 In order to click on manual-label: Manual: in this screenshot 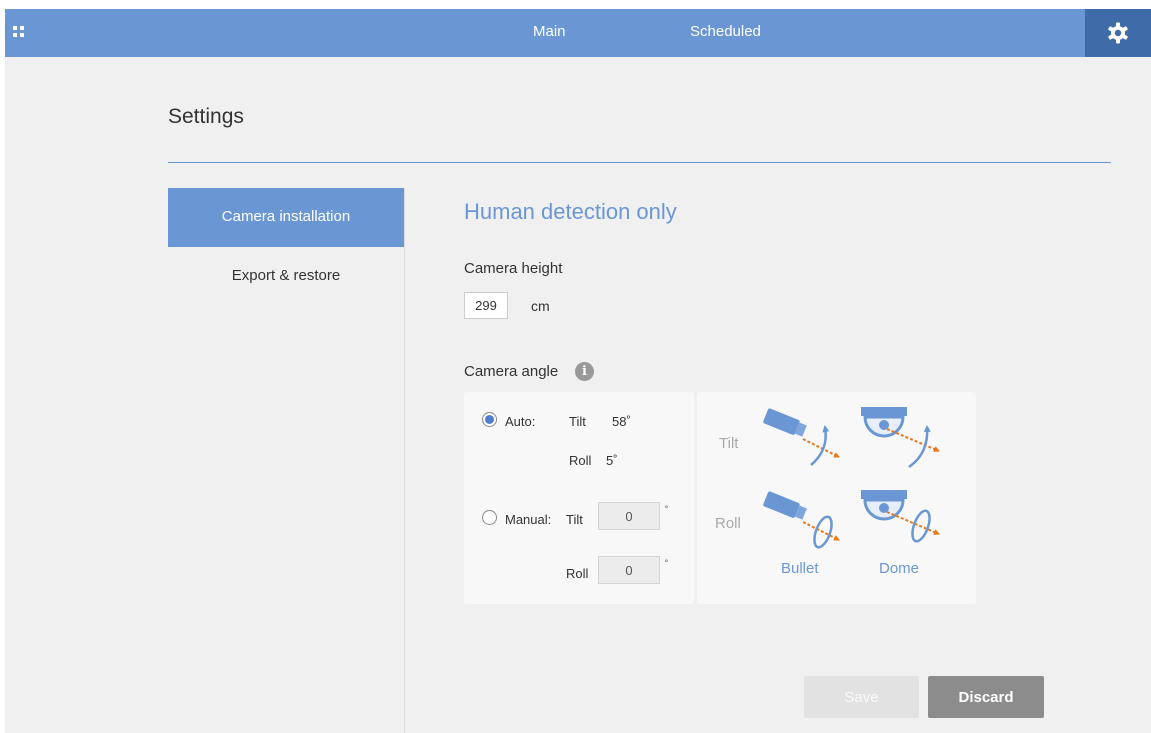, I will do `click(528, 519)`.